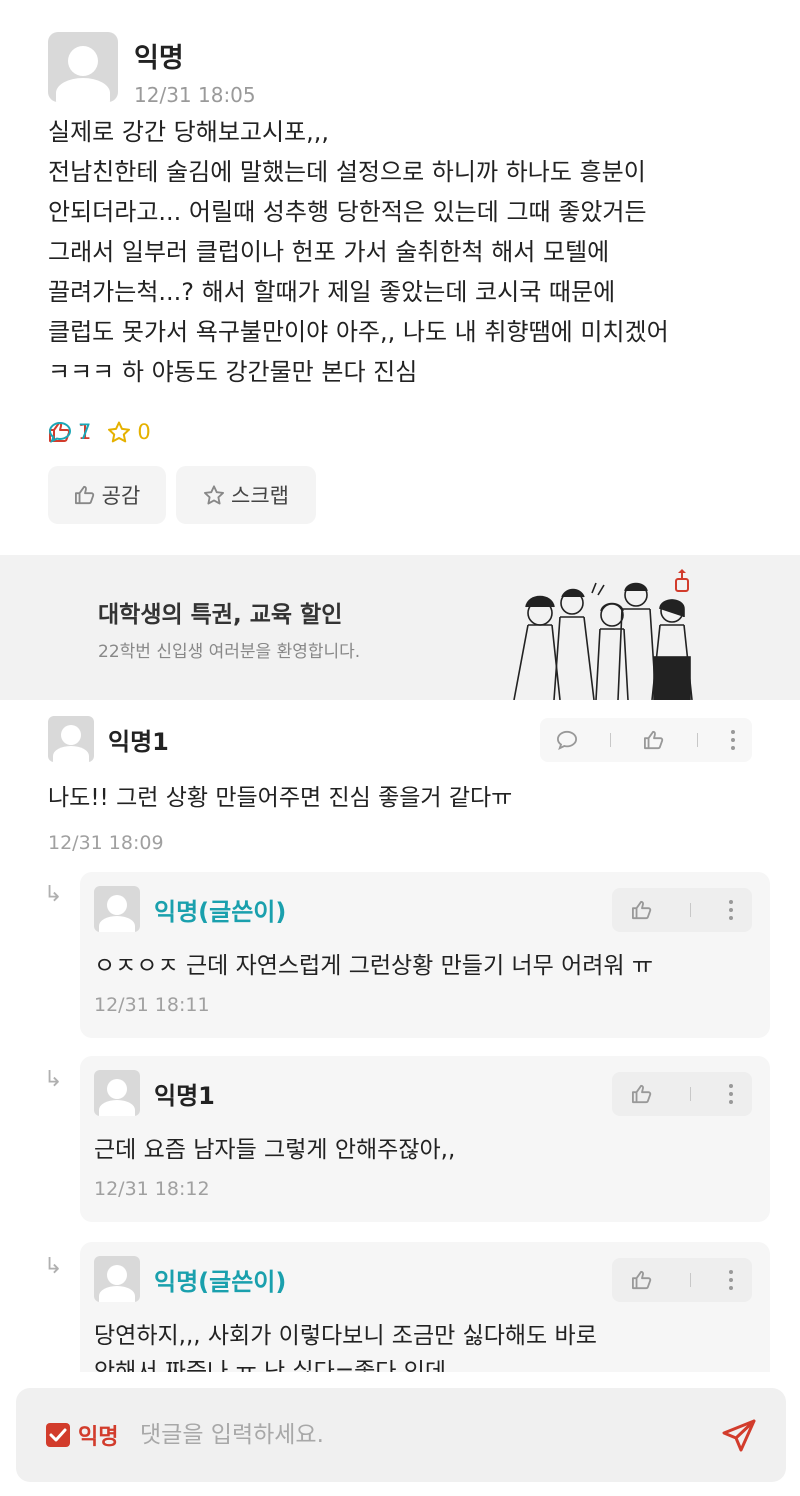 The height and width of the screenshot is (1496, 800). Describe the element at coordinates (420, 1435) in the screenshot. I see `comment-input` at that location.